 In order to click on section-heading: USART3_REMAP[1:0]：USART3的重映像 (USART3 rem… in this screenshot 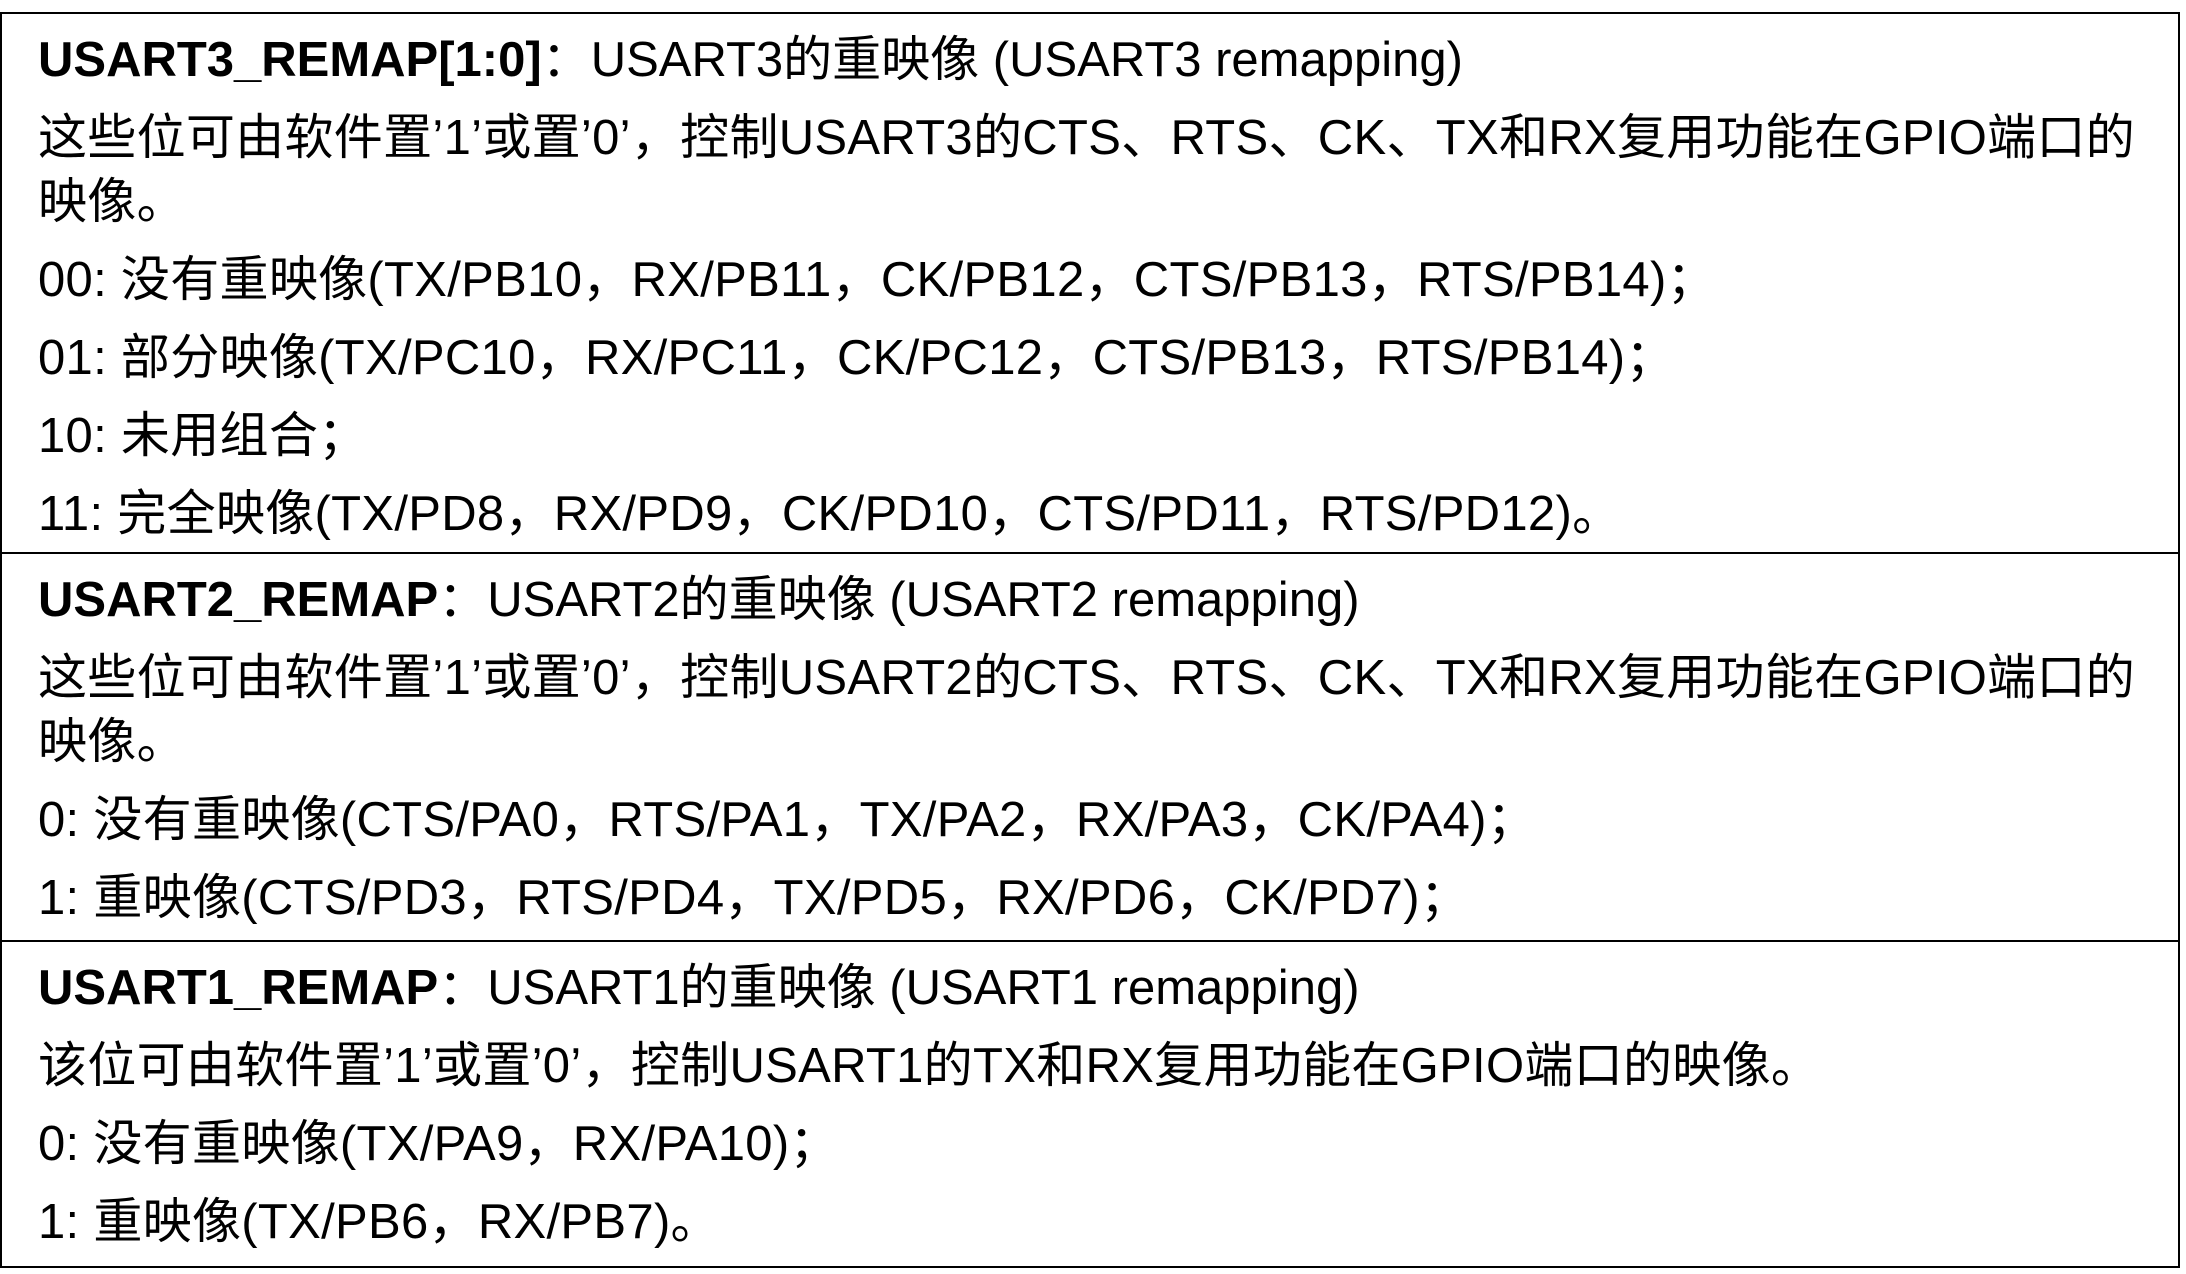, I will do `click(1092, 60)`.